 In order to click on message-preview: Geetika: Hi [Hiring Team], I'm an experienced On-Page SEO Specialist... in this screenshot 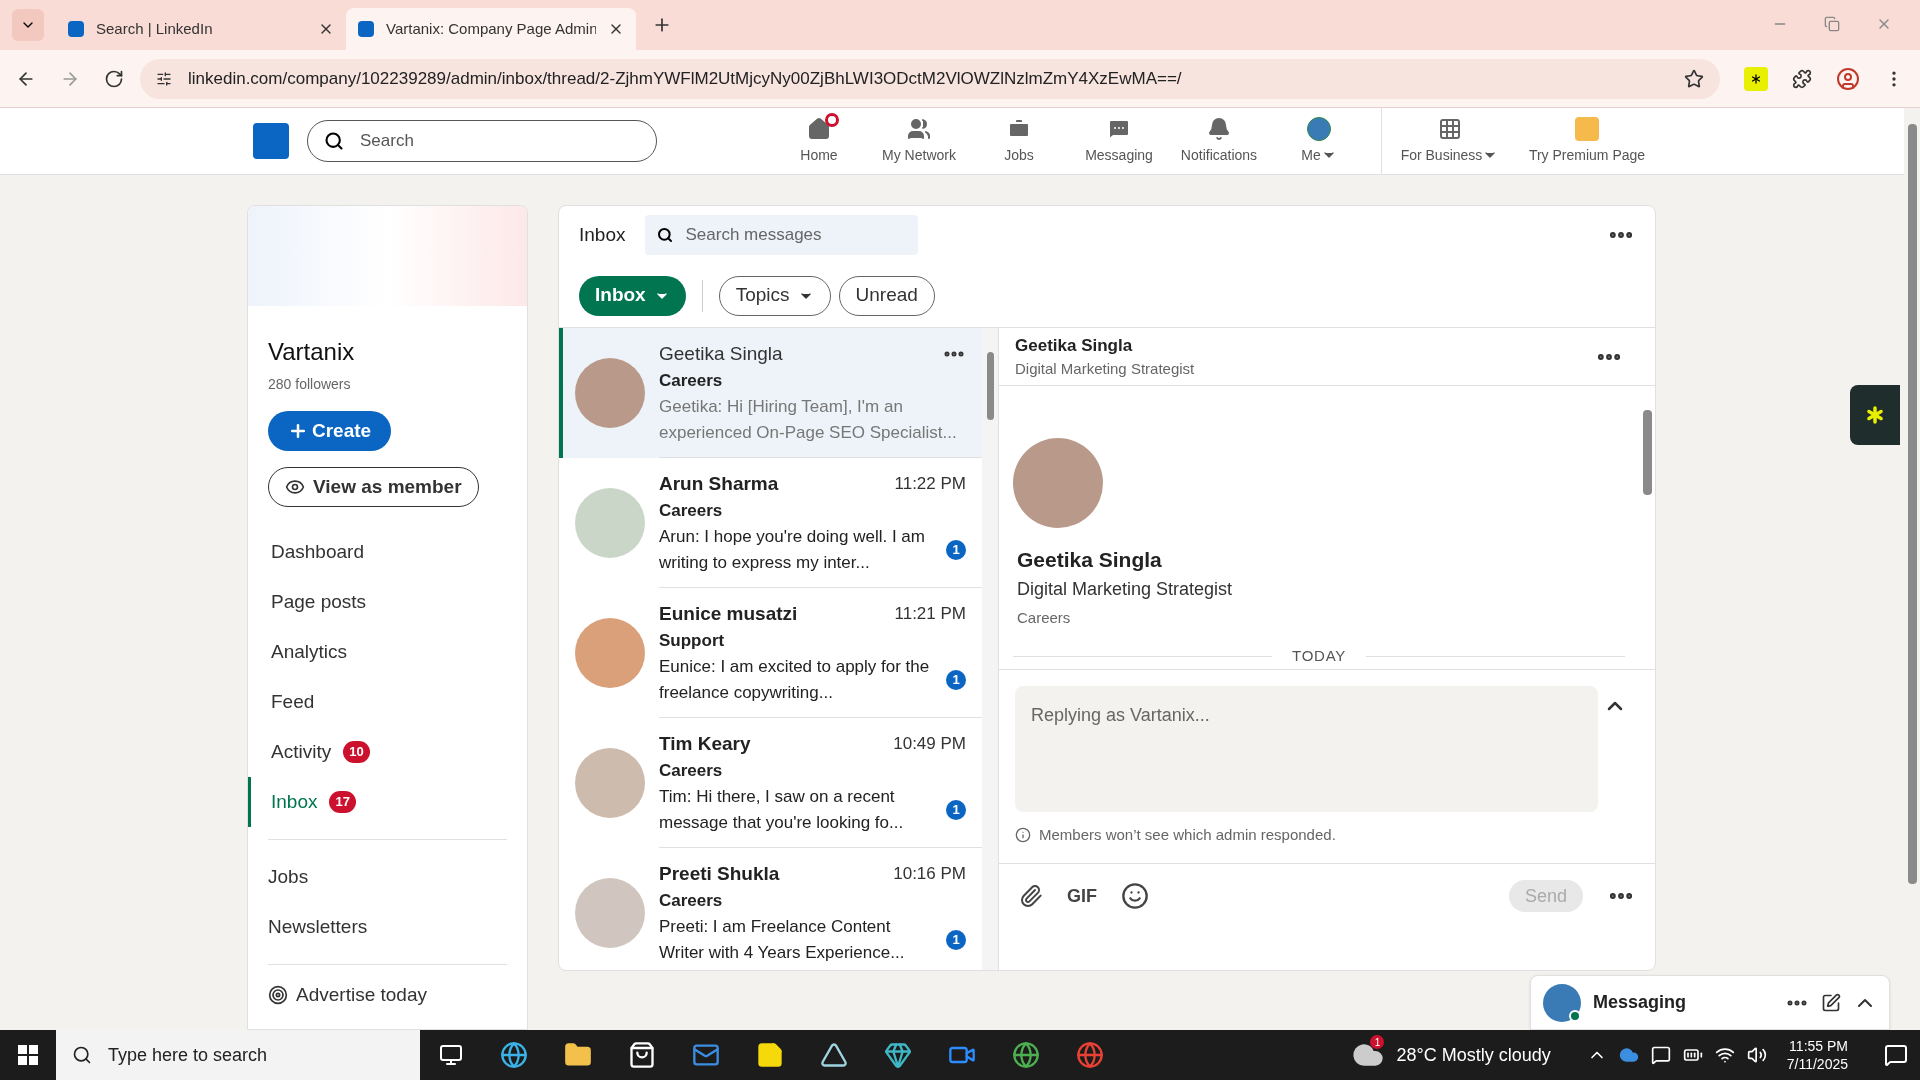, I will do `click(808, 419)`.